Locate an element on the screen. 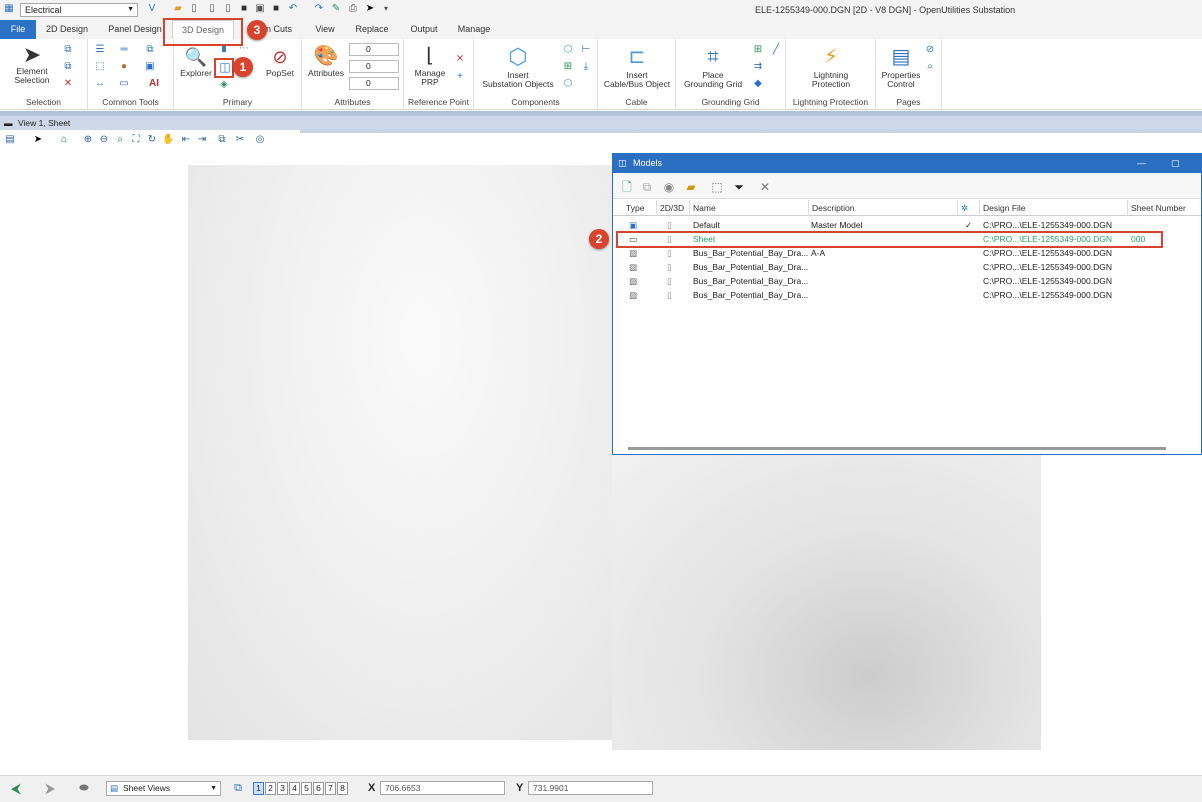 Image resolution: width=1202 pixels, height=802 pixels. drawing-canvas-overlap is located at coordinates (826, 602).